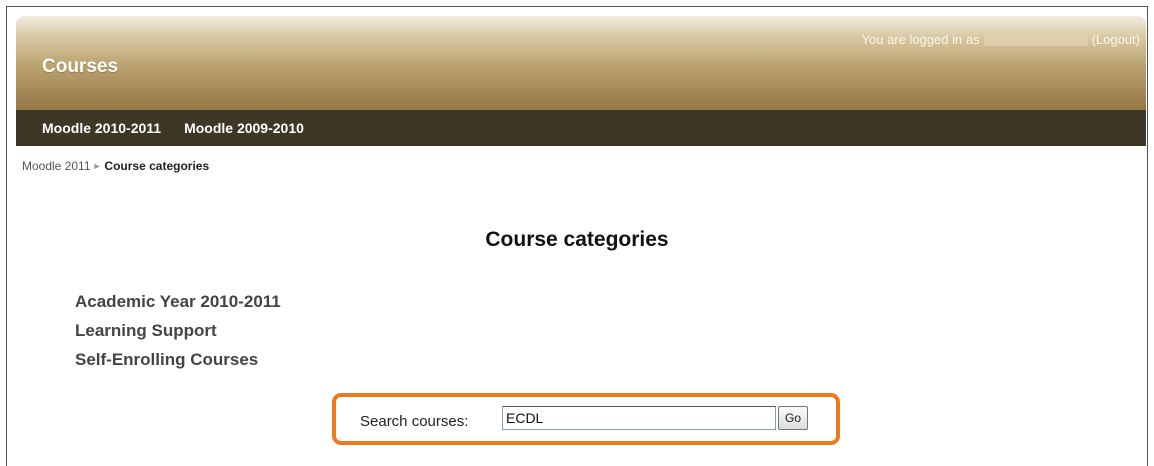 The width and height of the screenshot is (1154, 466). What do you see at coordinates (793, 418) in the screenshot?
I see `go-button: Go` at bounding box center [793, 418].